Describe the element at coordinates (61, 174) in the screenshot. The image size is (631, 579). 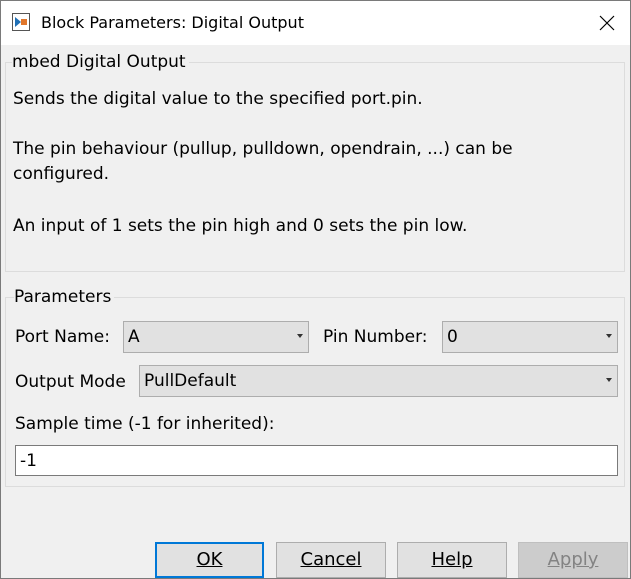
I see `description-line-3: configured.` at that location.